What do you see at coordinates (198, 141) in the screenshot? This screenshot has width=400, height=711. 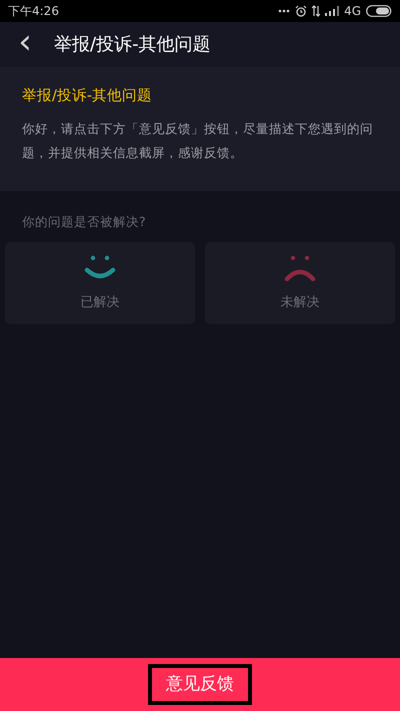 I see `info-text: 你好，请点击下方「意见反馈」按钮，尽量描述下您遇到的问题，并提供相关信息截屏，感谢反馈。` at bounding box center [198, 141].